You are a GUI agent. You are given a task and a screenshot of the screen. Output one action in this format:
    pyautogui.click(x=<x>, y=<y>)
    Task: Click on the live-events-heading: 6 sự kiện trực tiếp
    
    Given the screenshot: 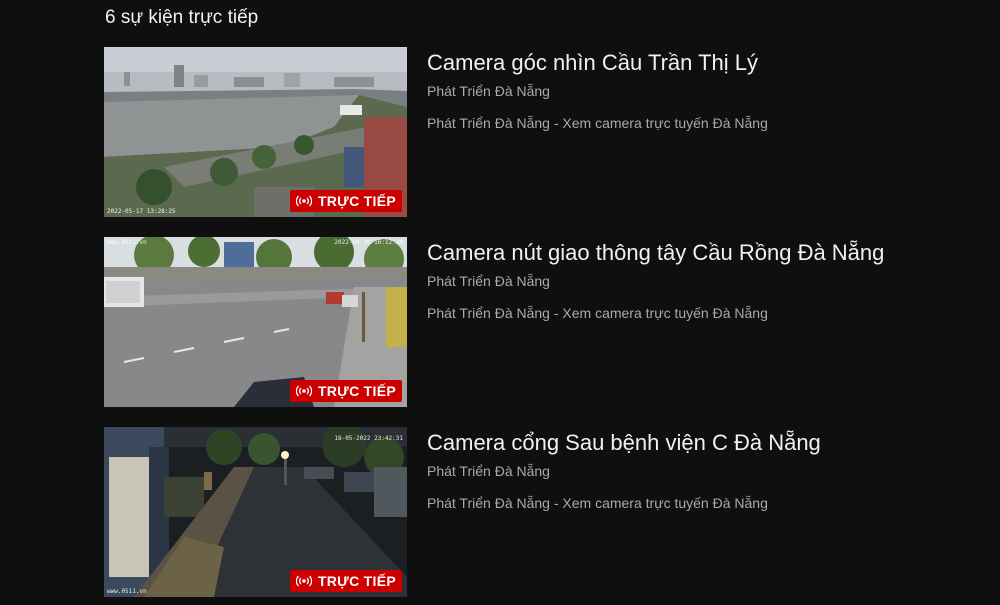 What is the action you would take?
    pyautogui.click(x=182, y=17)
    